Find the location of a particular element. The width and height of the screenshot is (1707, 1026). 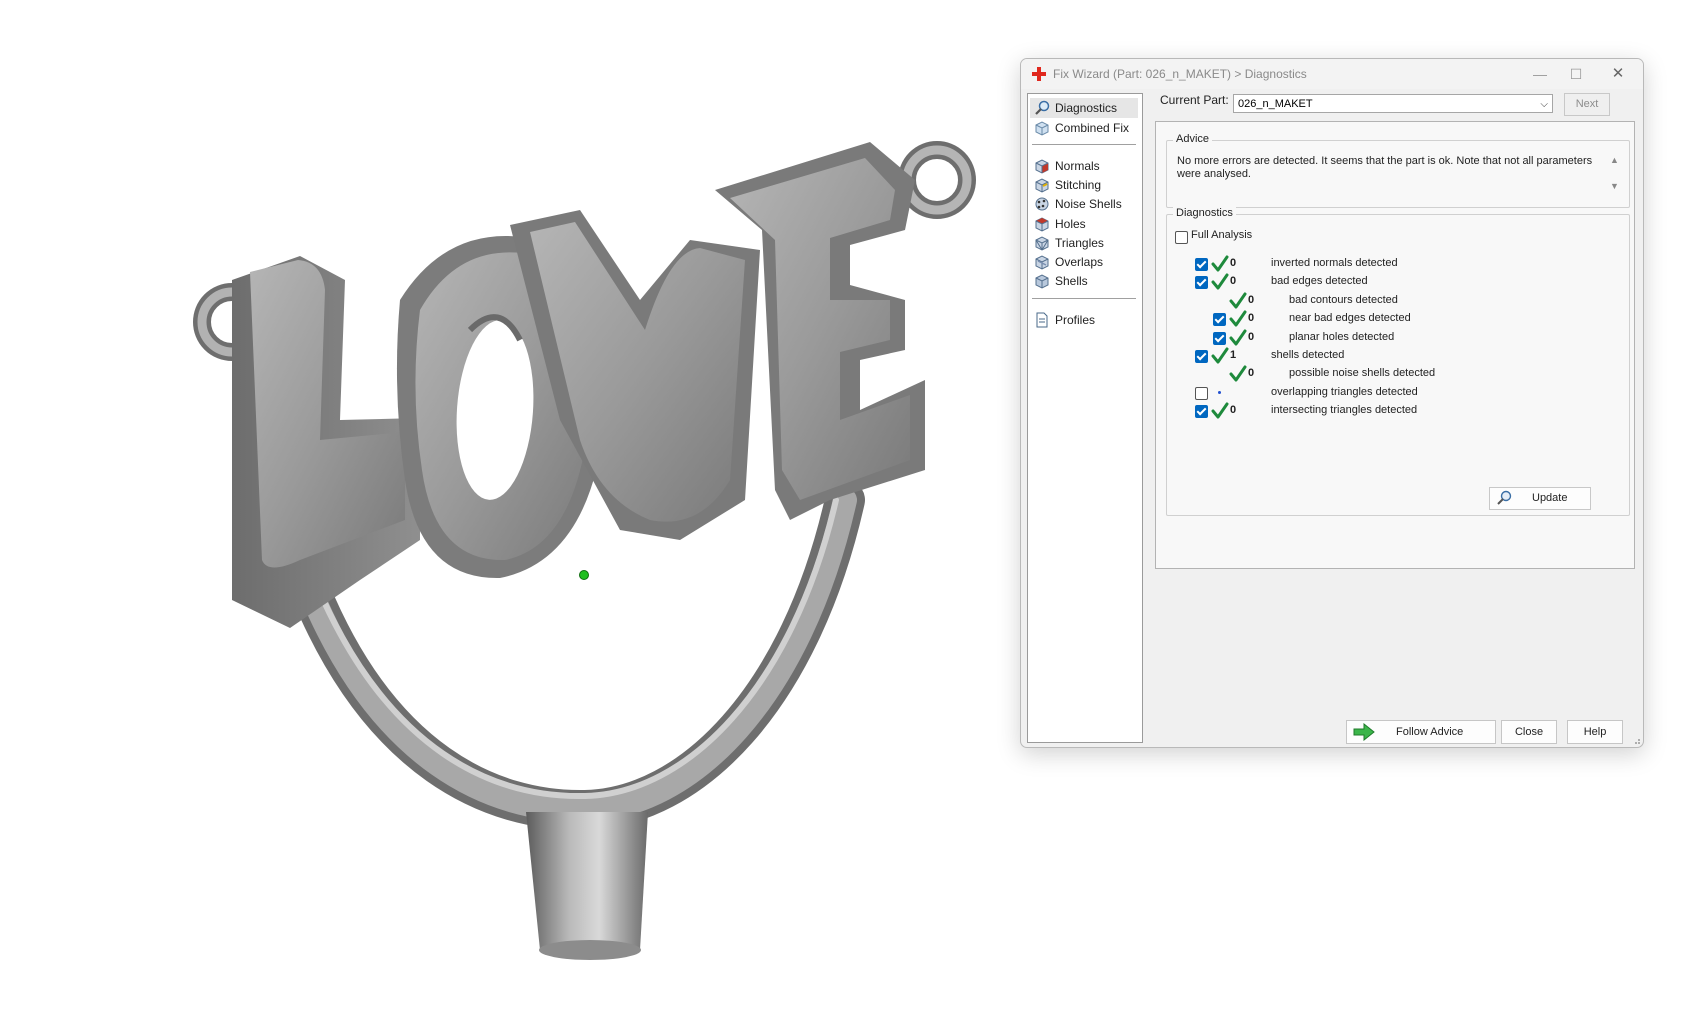

overlaps-cube-icon is located at coordinates (1042, 262).